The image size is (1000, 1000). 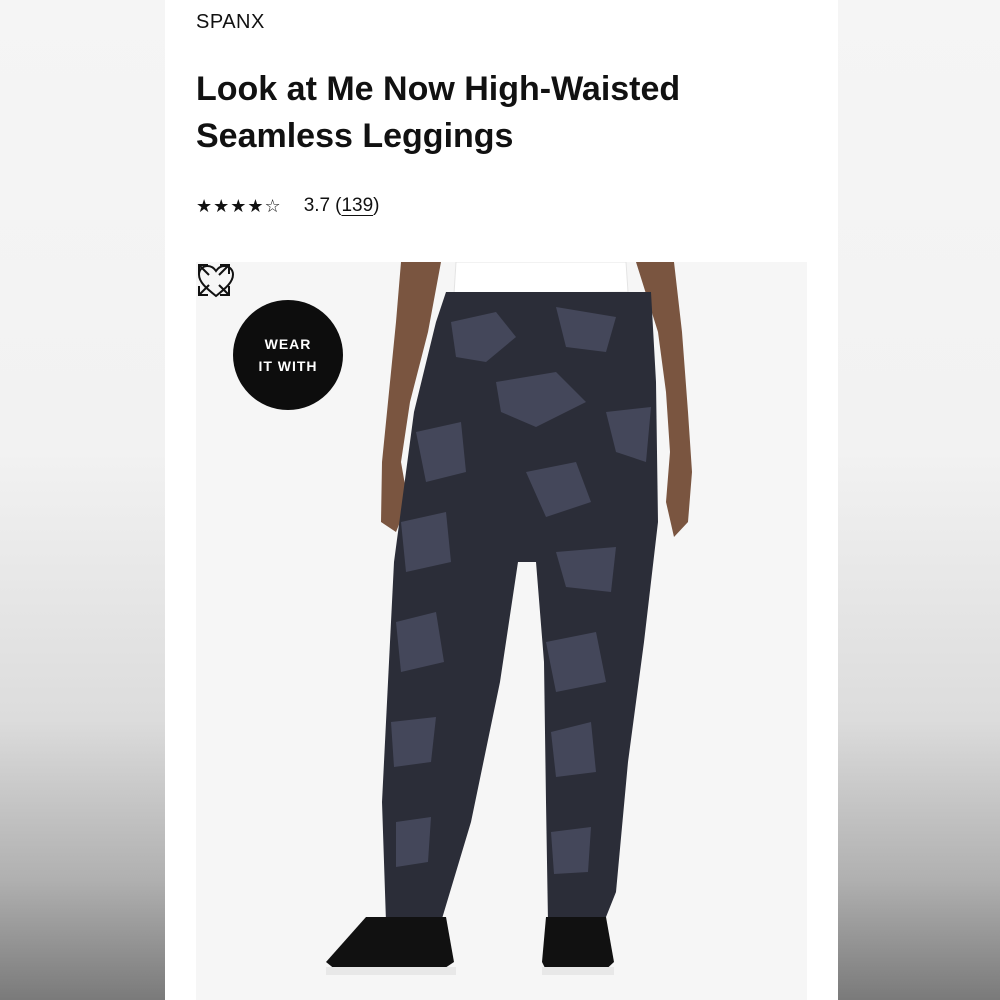 What do you see at coordinates (390, 945) in the screenshot?
I see `left-shoe` at bounding box center [390, 945].